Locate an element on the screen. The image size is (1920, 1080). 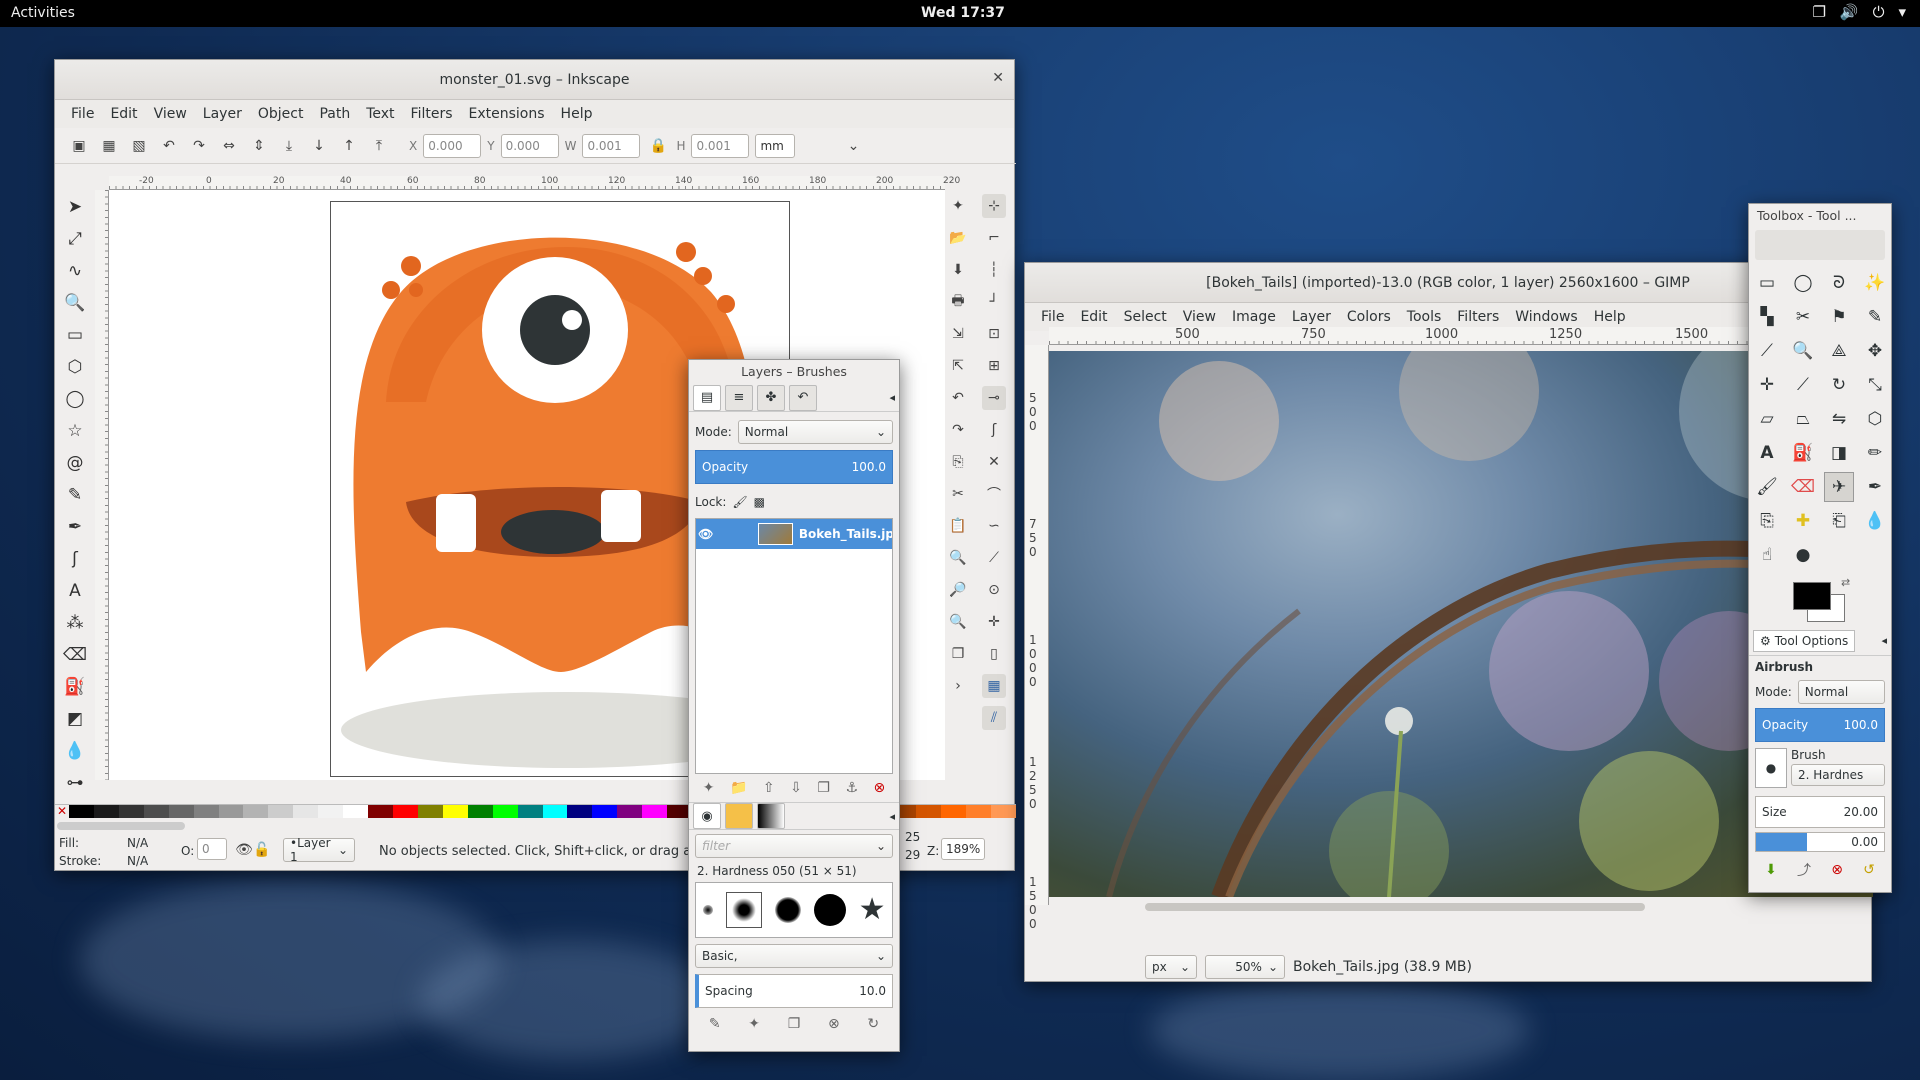
bucket-fill-tool-icon: ⛽ is located at coordinates (1802, 453).